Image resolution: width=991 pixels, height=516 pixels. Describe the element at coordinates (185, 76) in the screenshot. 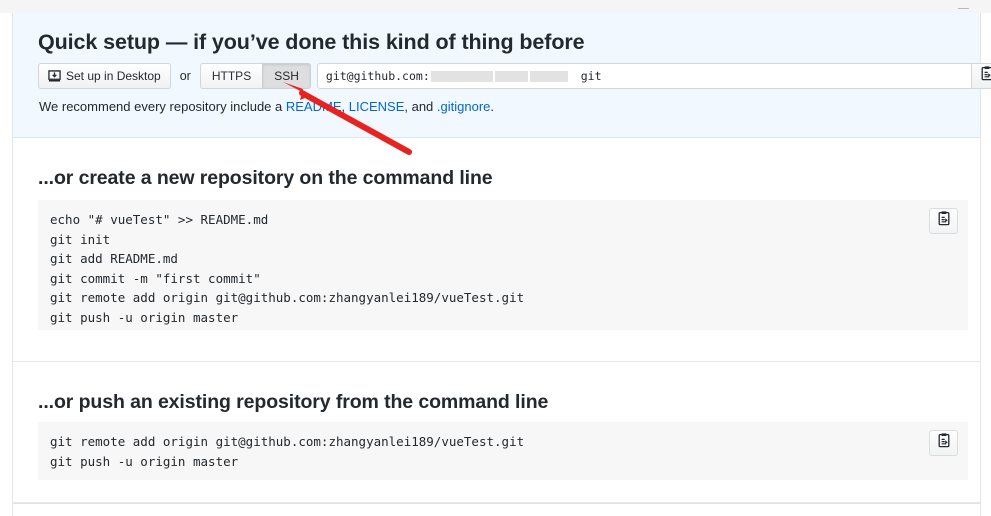

I see `or-label: or` at that location.